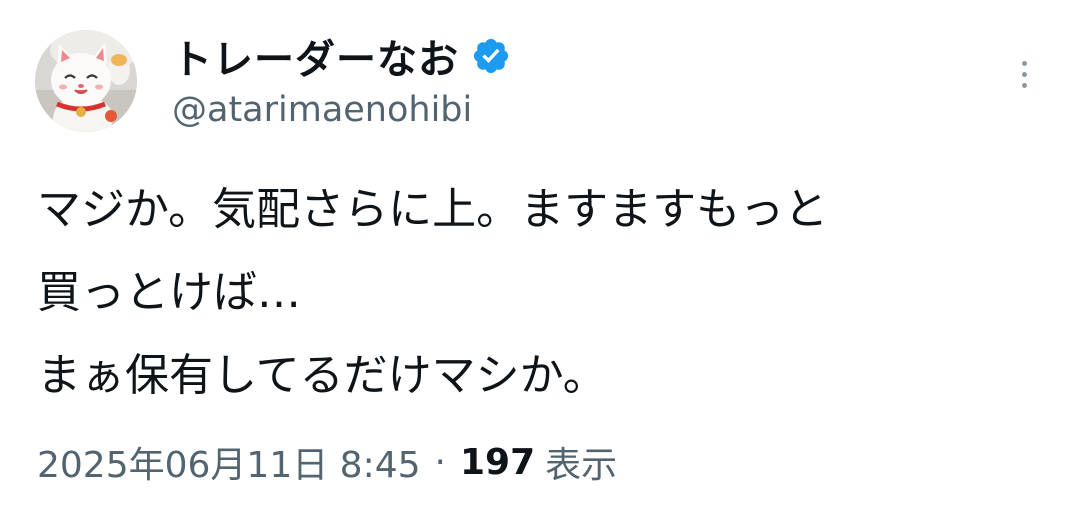 The height and width of the screenshot is (516, 1079). Describe the element at coordinates (497, 462) in the screenshot. I see `views-count: 197` at that location.